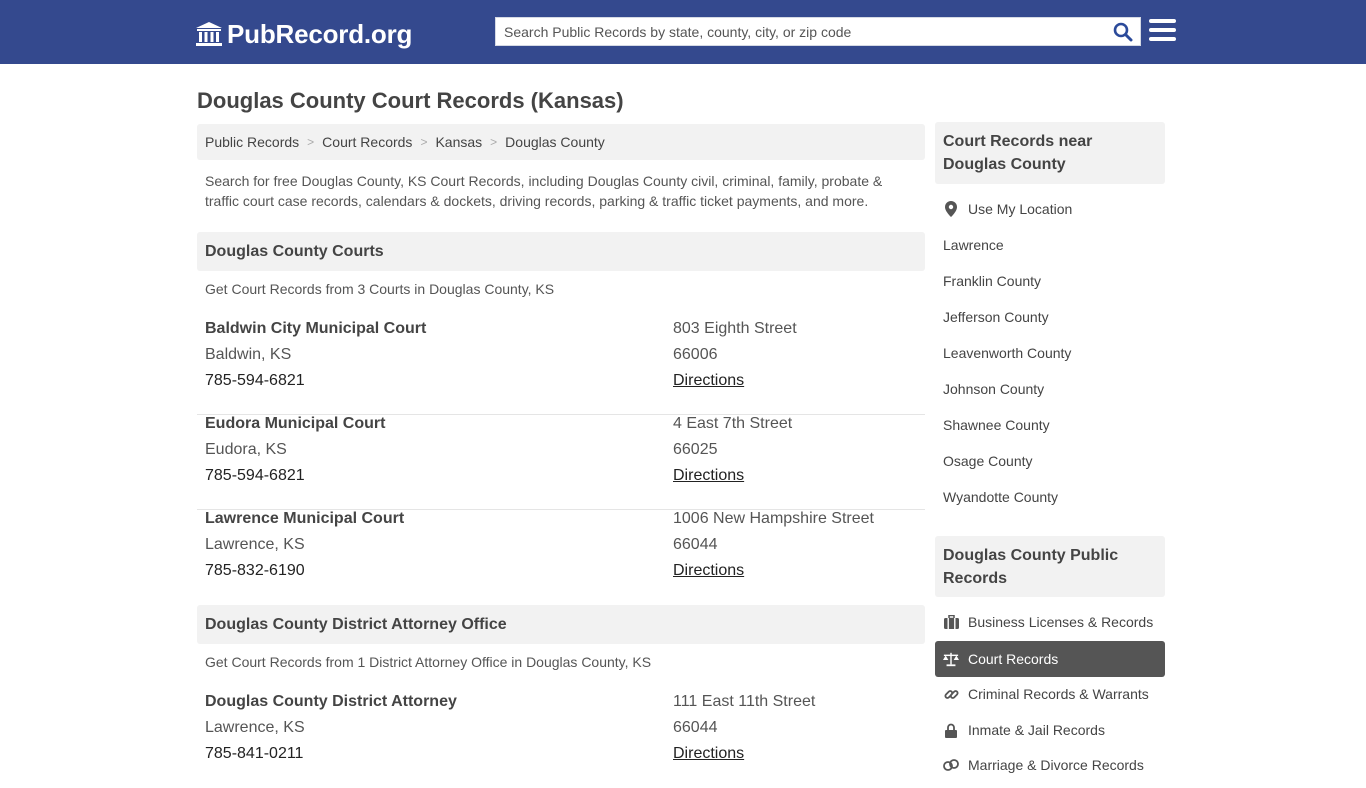 This screenshot has width=1366, height=788. I want to click on court-name: Lawrence Municipal Court, so click(305, 518).